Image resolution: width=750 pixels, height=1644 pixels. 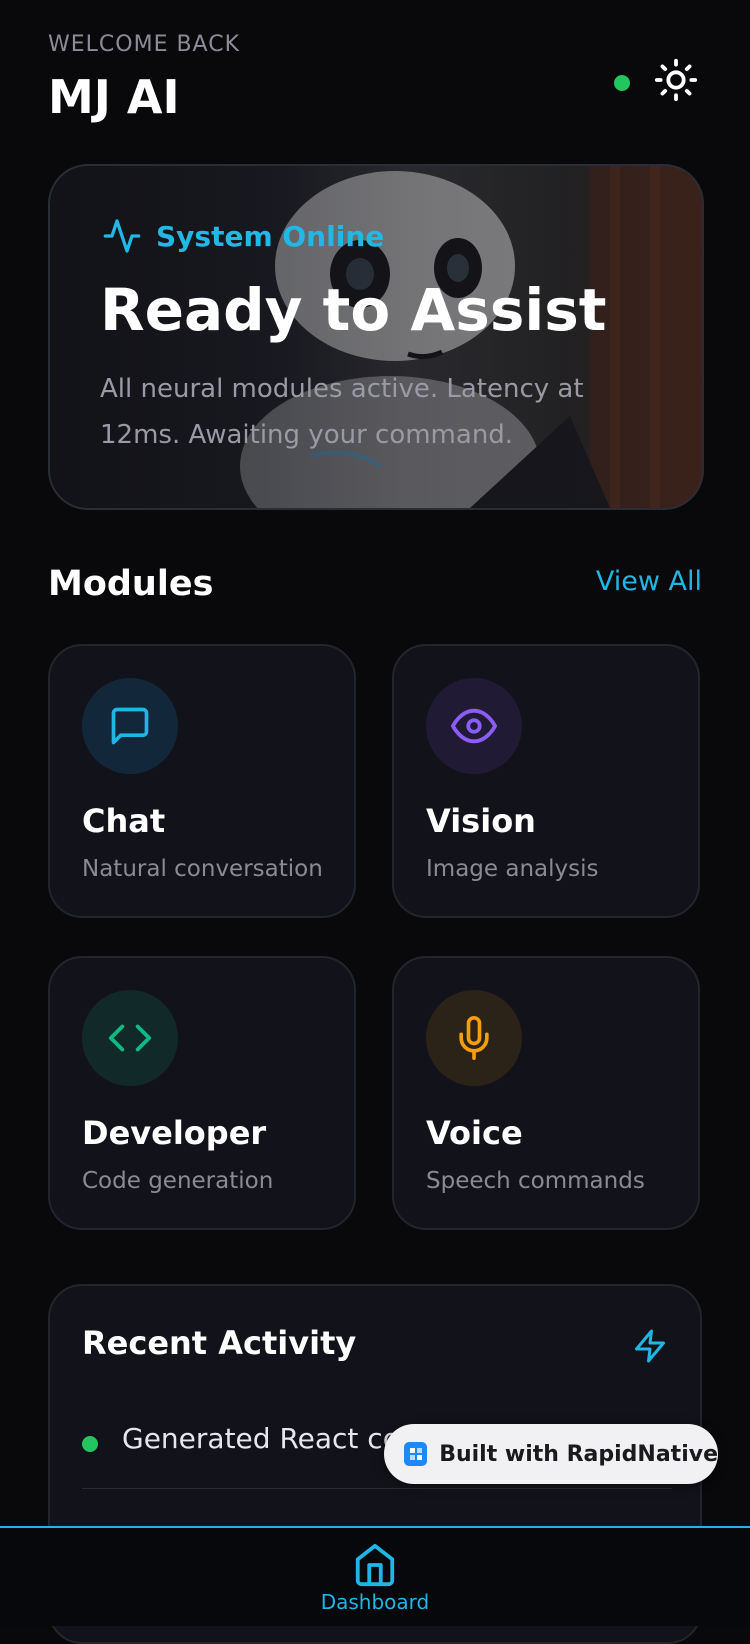 I want to click on zap-icon, so click(x=650, y=1346).